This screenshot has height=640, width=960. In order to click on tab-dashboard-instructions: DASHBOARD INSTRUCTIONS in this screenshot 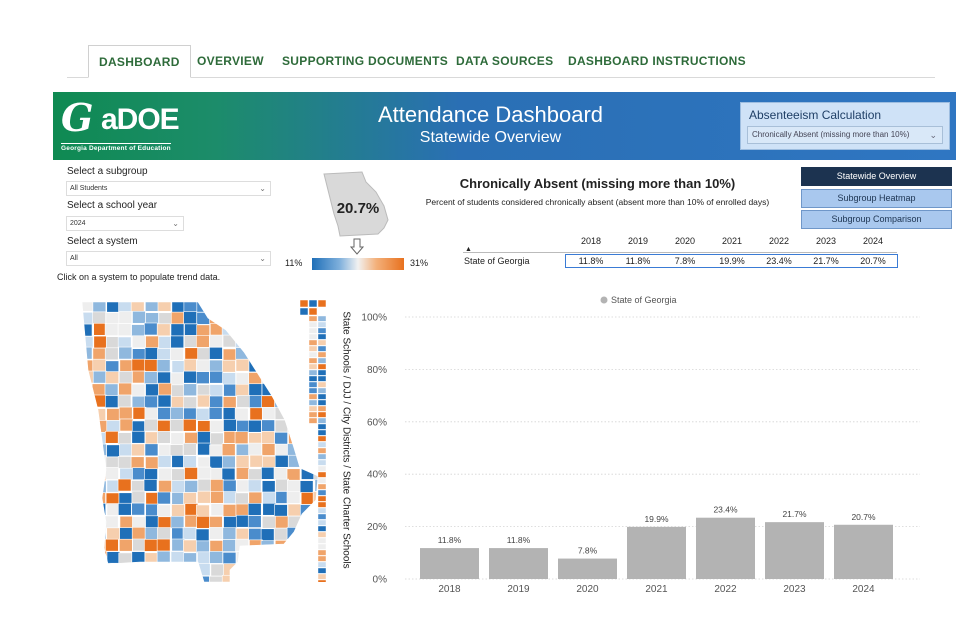, I will do `click(657, 61)`.